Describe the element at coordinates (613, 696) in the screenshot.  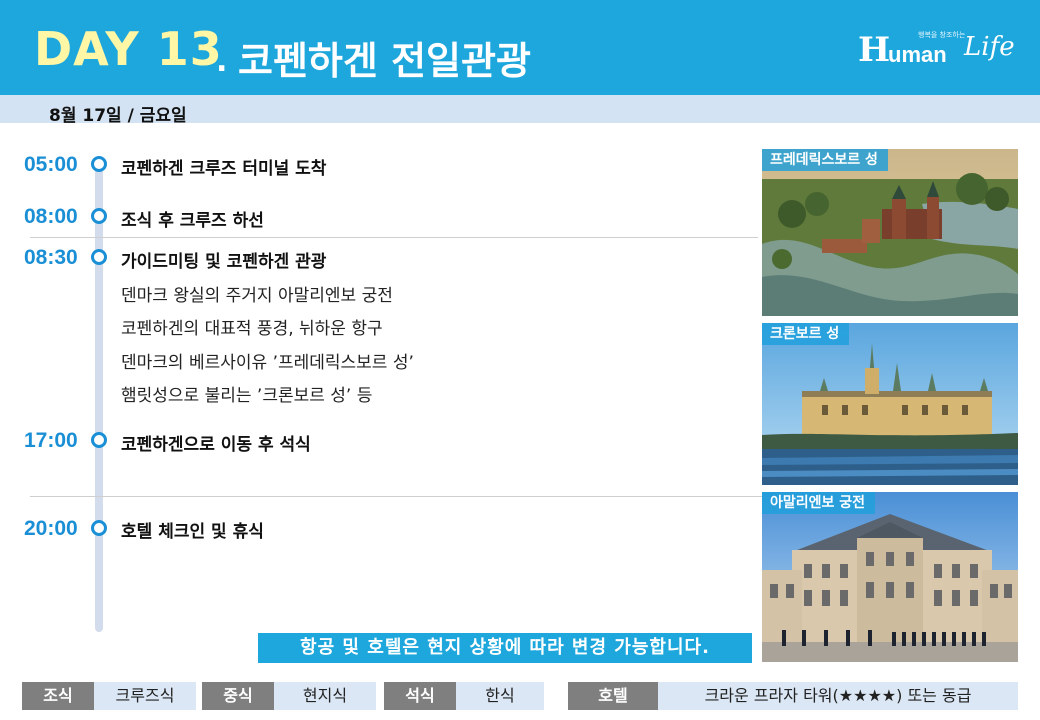
I see `hotel-label: 호텔` at that location.